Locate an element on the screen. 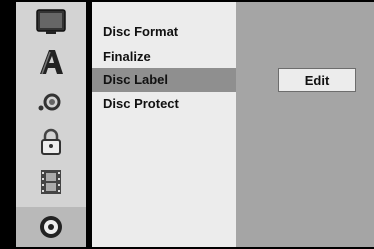  category-disc is located at coordinates (51, 227).